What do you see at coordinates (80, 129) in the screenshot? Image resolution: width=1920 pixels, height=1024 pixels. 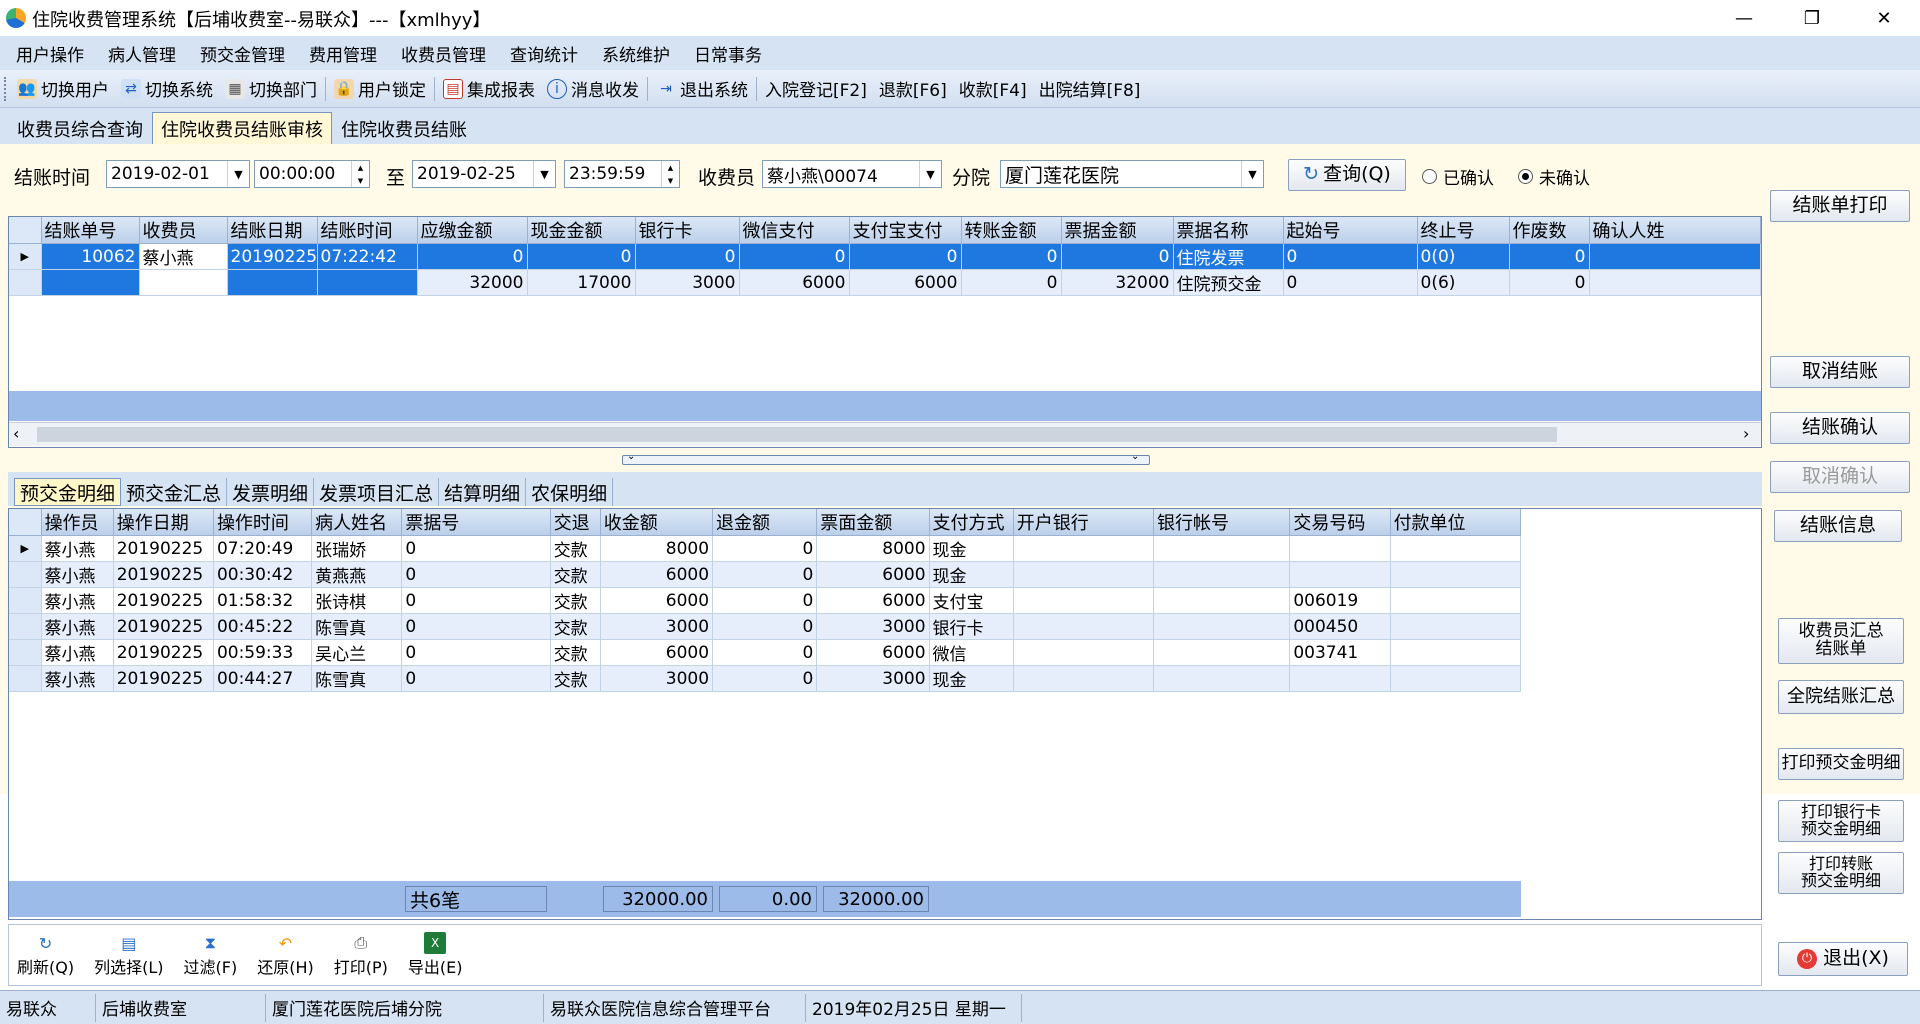 I see `tab-cashier-query: 收费员综合查询` at bounding box center [80, 129].